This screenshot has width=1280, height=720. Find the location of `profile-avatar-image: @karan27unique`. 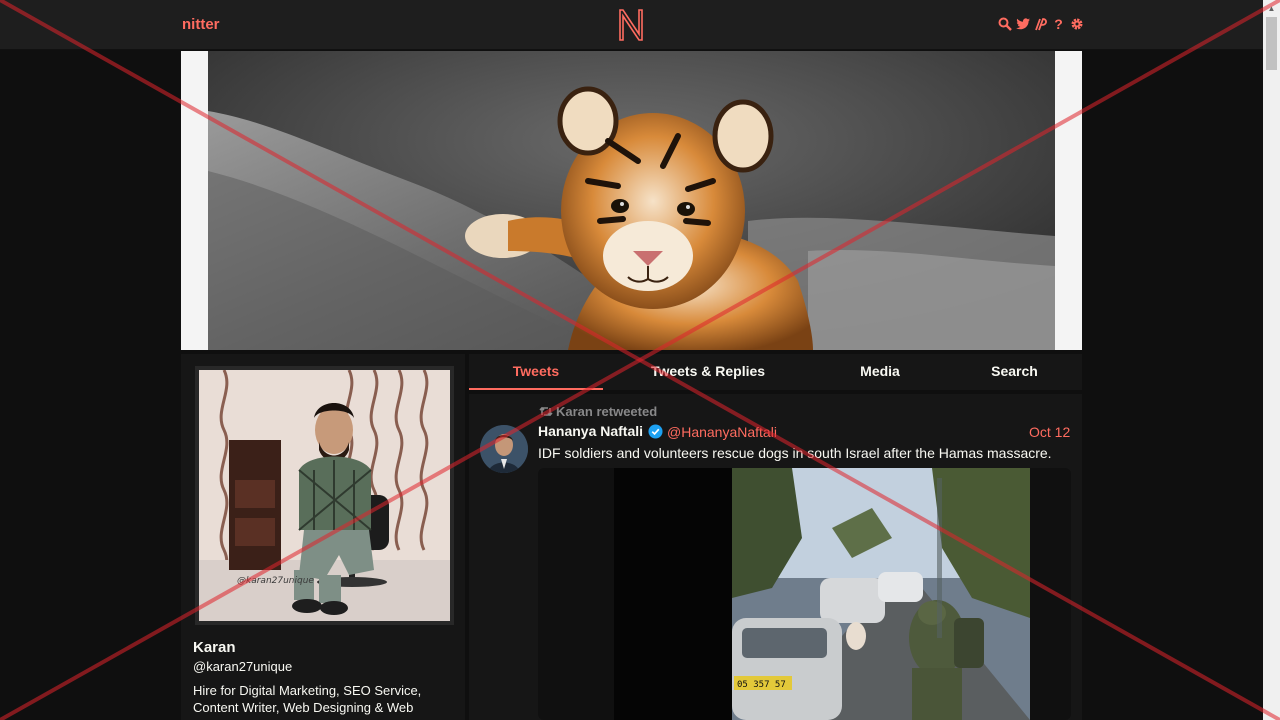

profile-avatar-image: @karan27unique is located at coordinates (324, 495).